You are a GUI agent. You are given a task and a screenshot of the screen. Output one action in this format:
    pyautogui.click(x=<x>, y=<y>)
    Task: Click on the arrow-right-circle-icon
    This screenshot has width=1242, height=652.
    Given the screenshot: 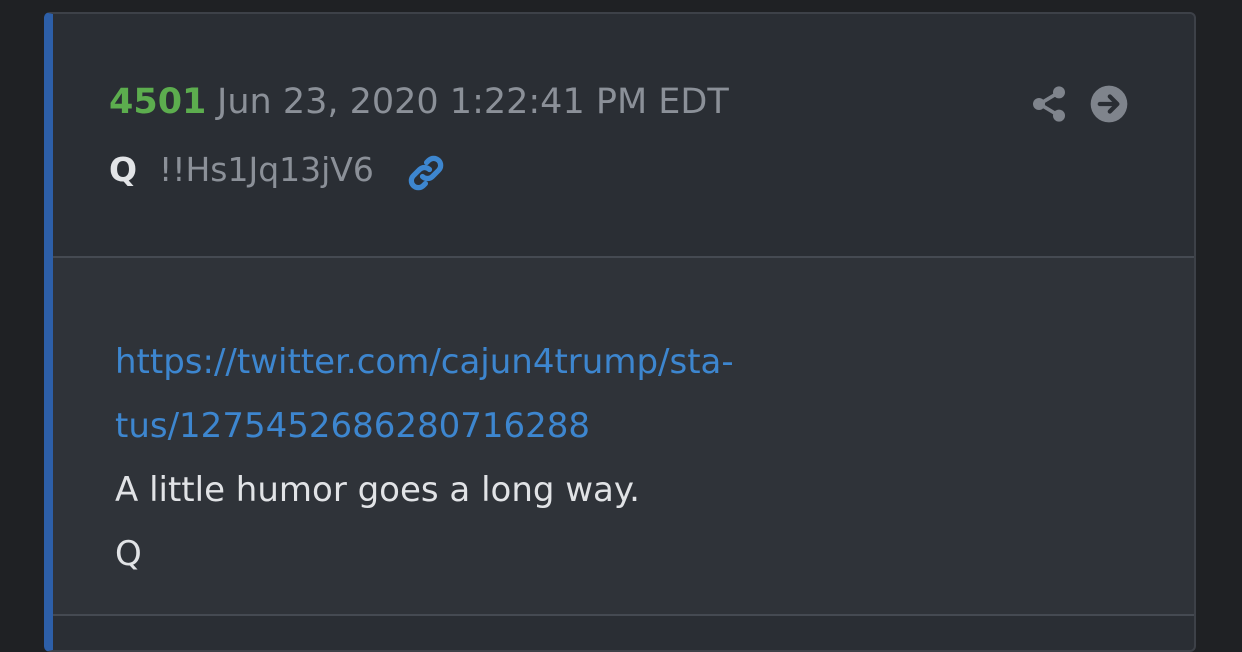 What is the action you would take?
    pyautogui.click(x=1109, y=104)
    